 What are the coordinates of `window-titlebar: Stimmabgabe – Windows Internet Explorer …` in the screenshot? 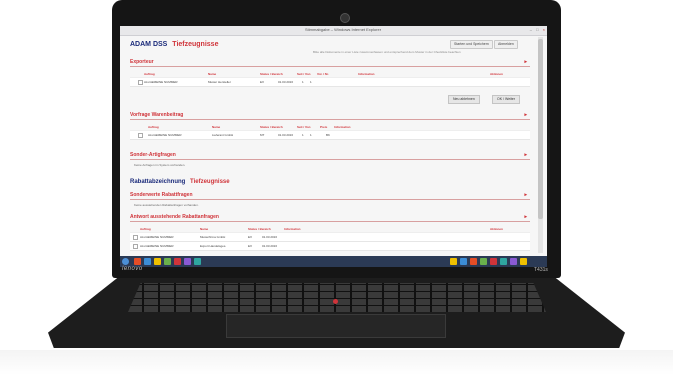 It's located at (333, 31).